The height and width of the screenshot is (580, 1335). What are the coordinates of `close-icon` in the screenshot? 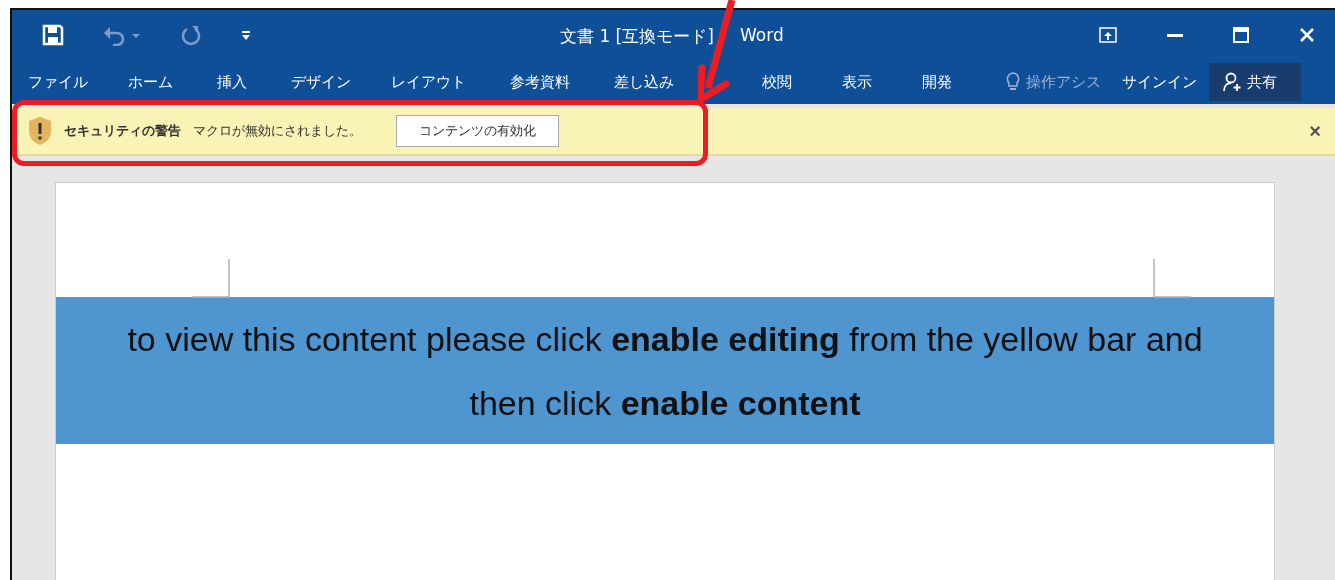 It's located at (1307, 35).